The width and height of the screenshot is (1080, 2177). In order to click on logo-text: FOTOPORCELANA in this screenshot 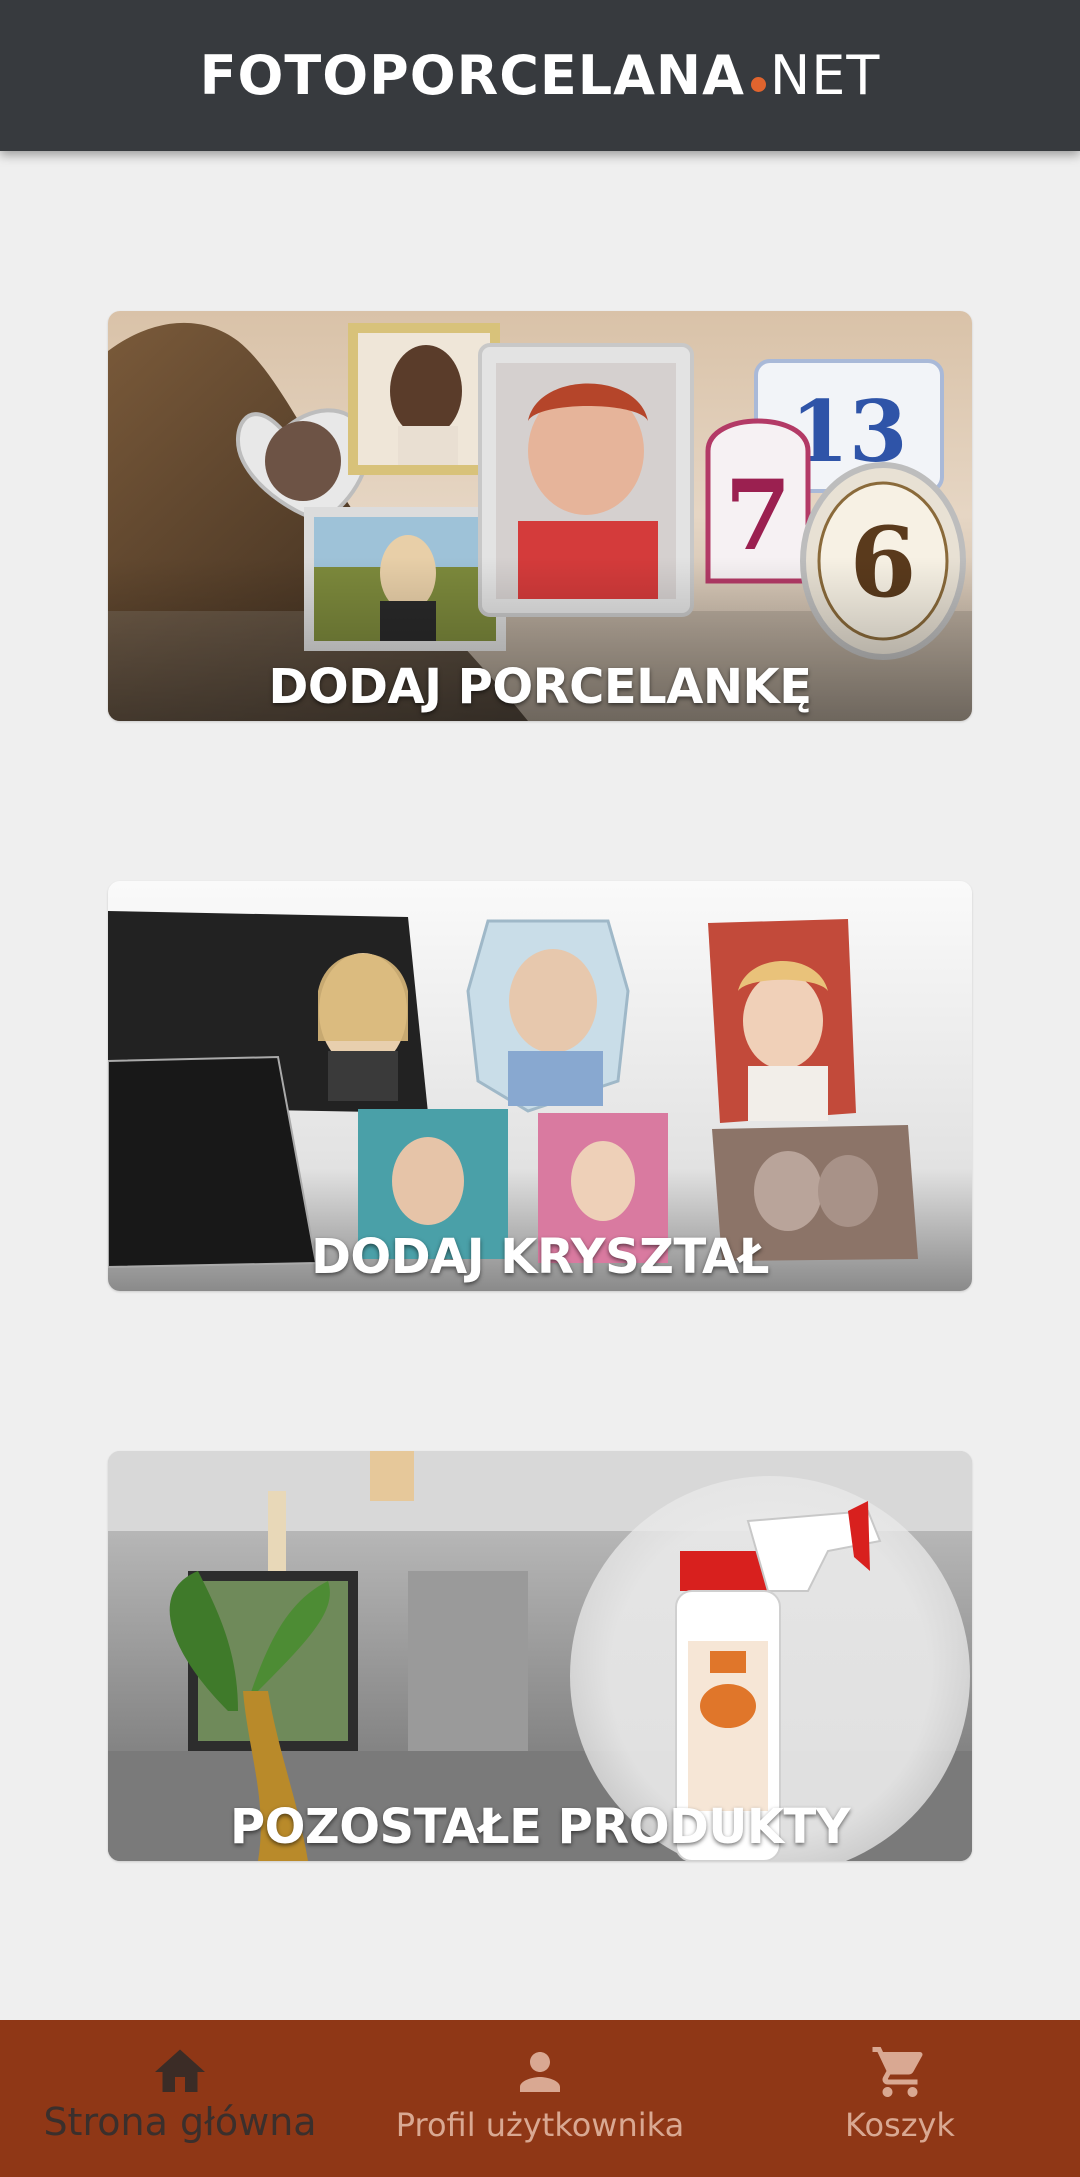, I will do `click(472, 75)`.